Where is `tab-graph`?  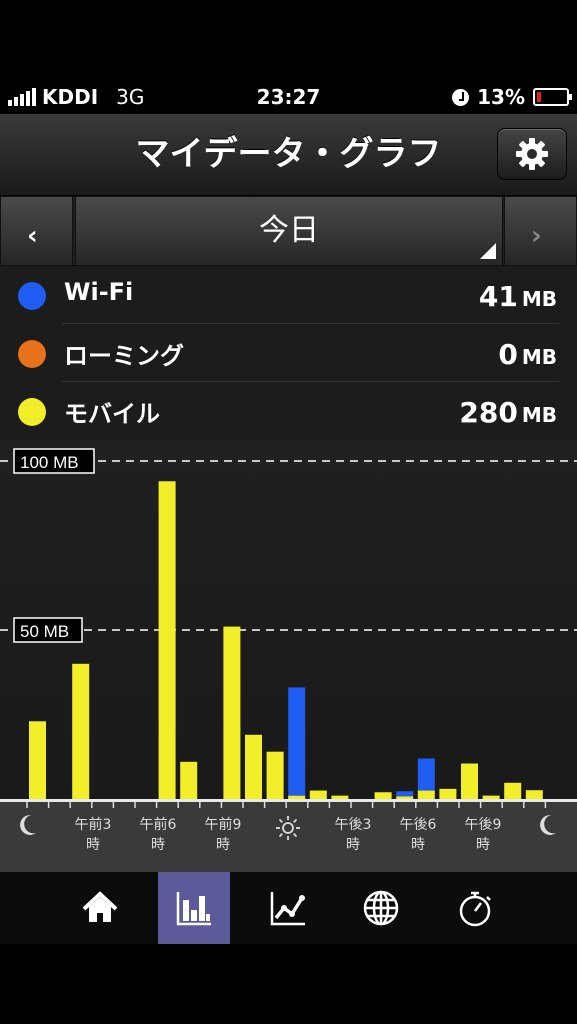 tab-graph is located at coordinates (194, 908).